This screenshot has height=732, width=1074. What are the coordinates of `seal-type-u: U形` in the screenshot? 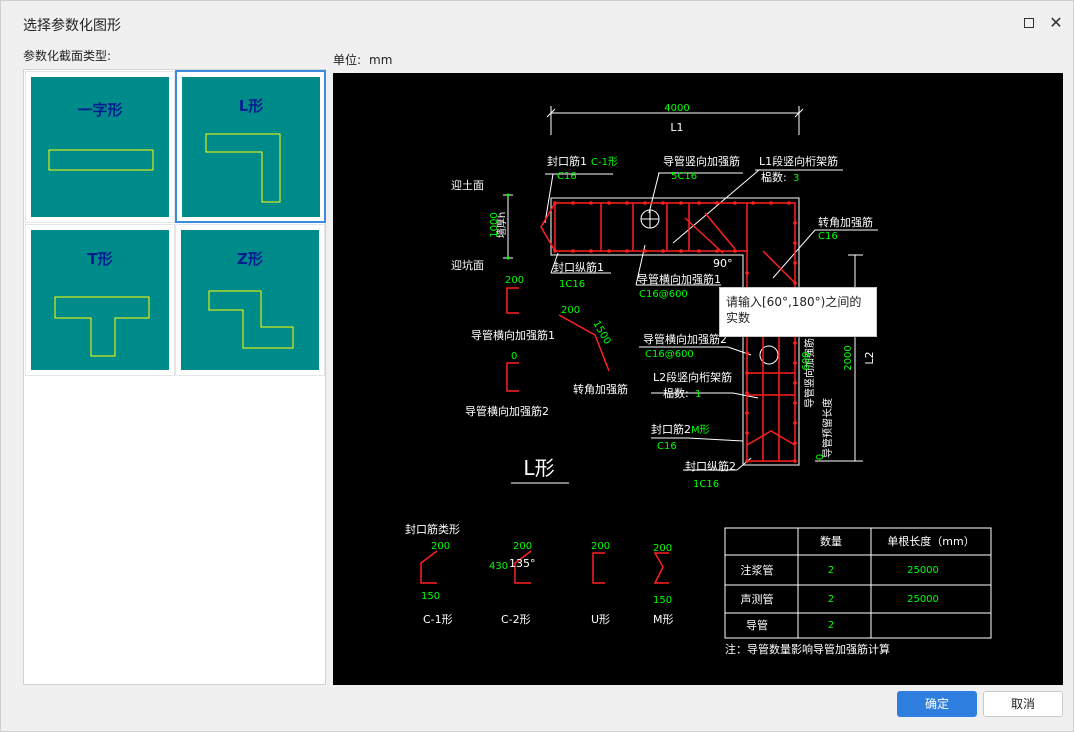 It's located at (600, 619).